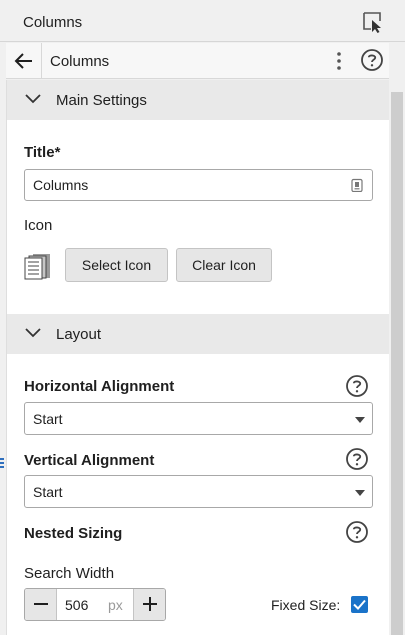  What do you see at coordinates (73, 533) in the screenshot?
I see `nested-sizing-label: Nested Sizing` at bounding box center [73, 533].